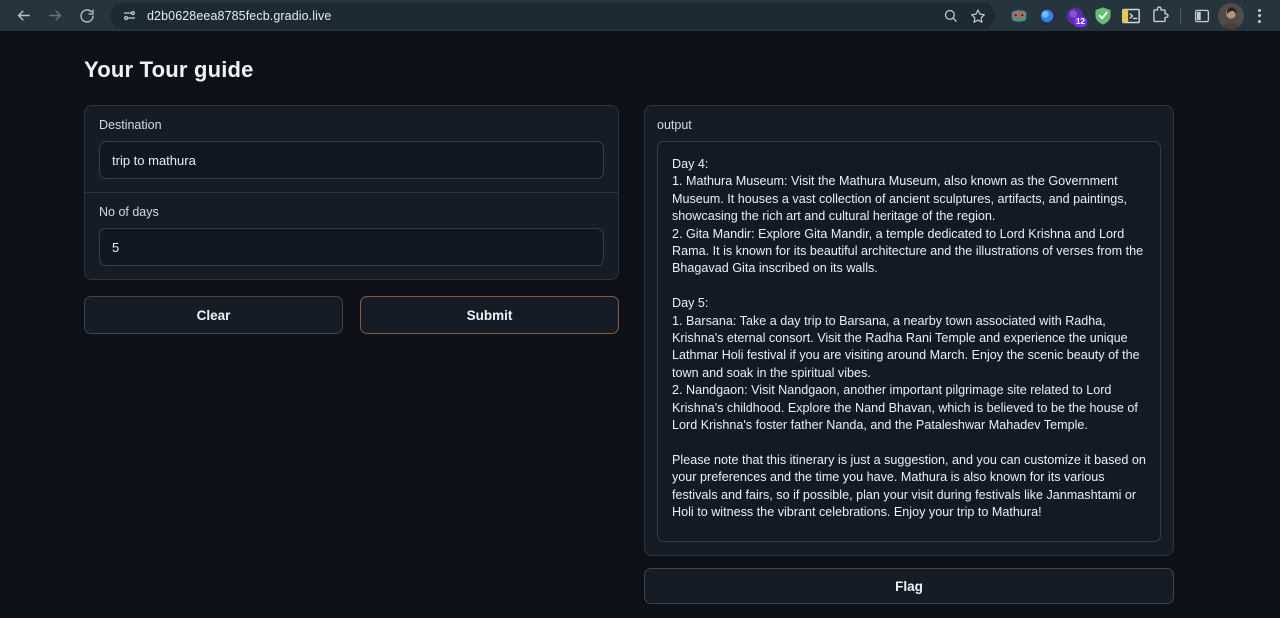 This screenshot has height=618, width=1280. I want to click on browser-menu-button, so click(1259, 16).